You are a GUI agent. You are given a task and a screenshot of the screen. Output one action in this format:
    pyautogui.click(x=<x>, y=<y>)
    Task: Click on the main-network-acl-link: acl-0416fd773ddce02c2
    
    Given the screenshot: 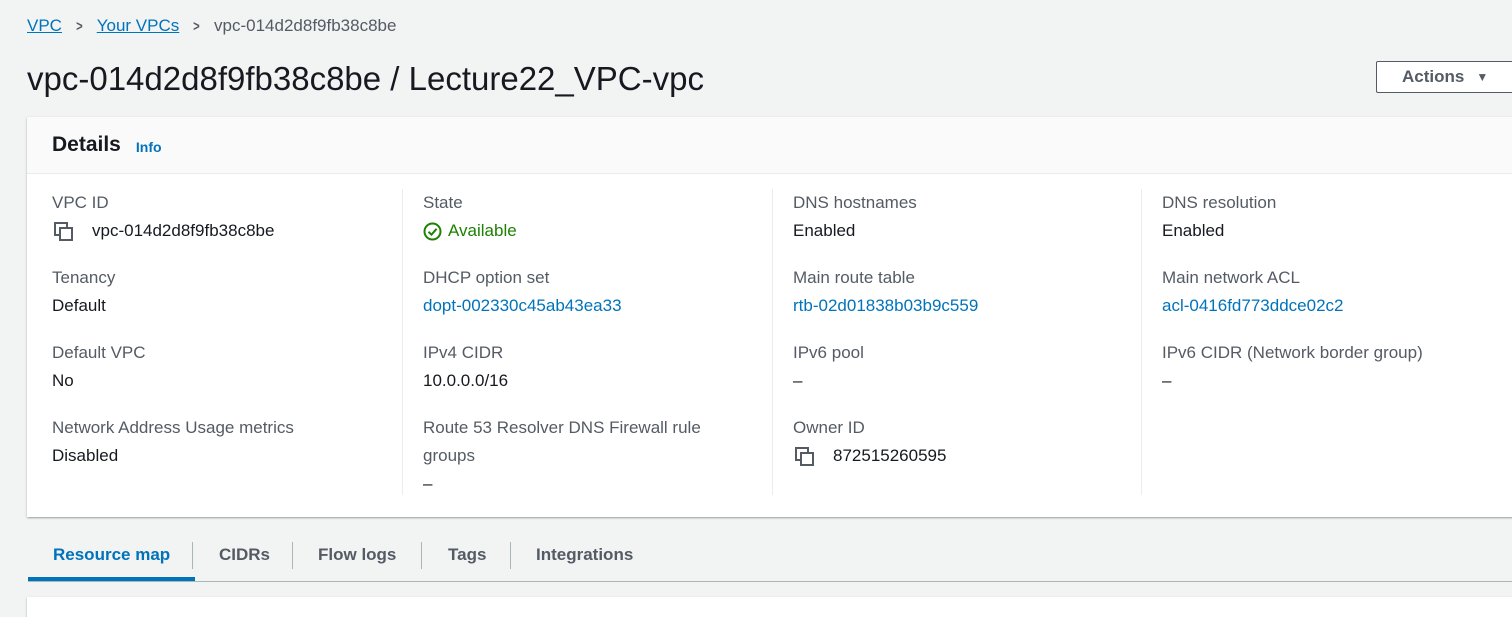 What is the action you would take?
    pyautogui.click(x=1252, y=306)
    